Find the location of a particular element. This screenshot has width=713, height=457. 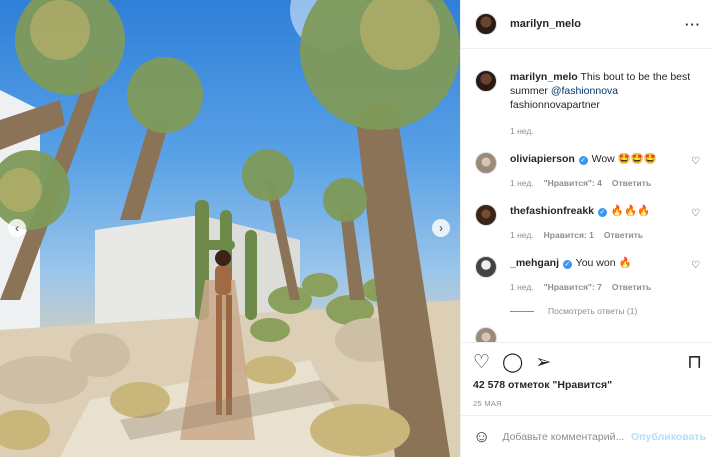

comment-likes: "Нравится": 4 is located at coordinates (573, 183).